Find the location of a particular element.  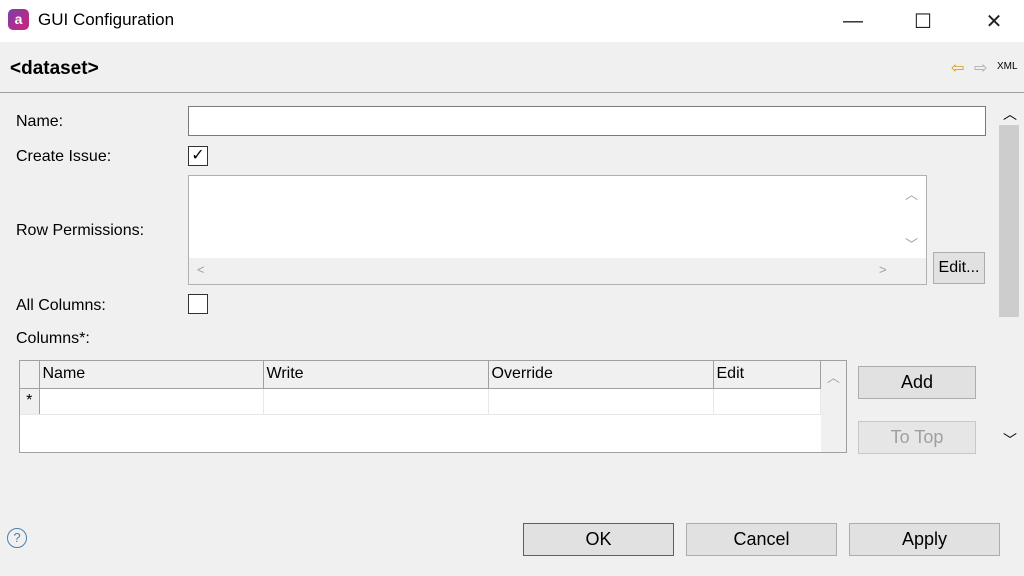

name-input is located at coordinates (587, 121).